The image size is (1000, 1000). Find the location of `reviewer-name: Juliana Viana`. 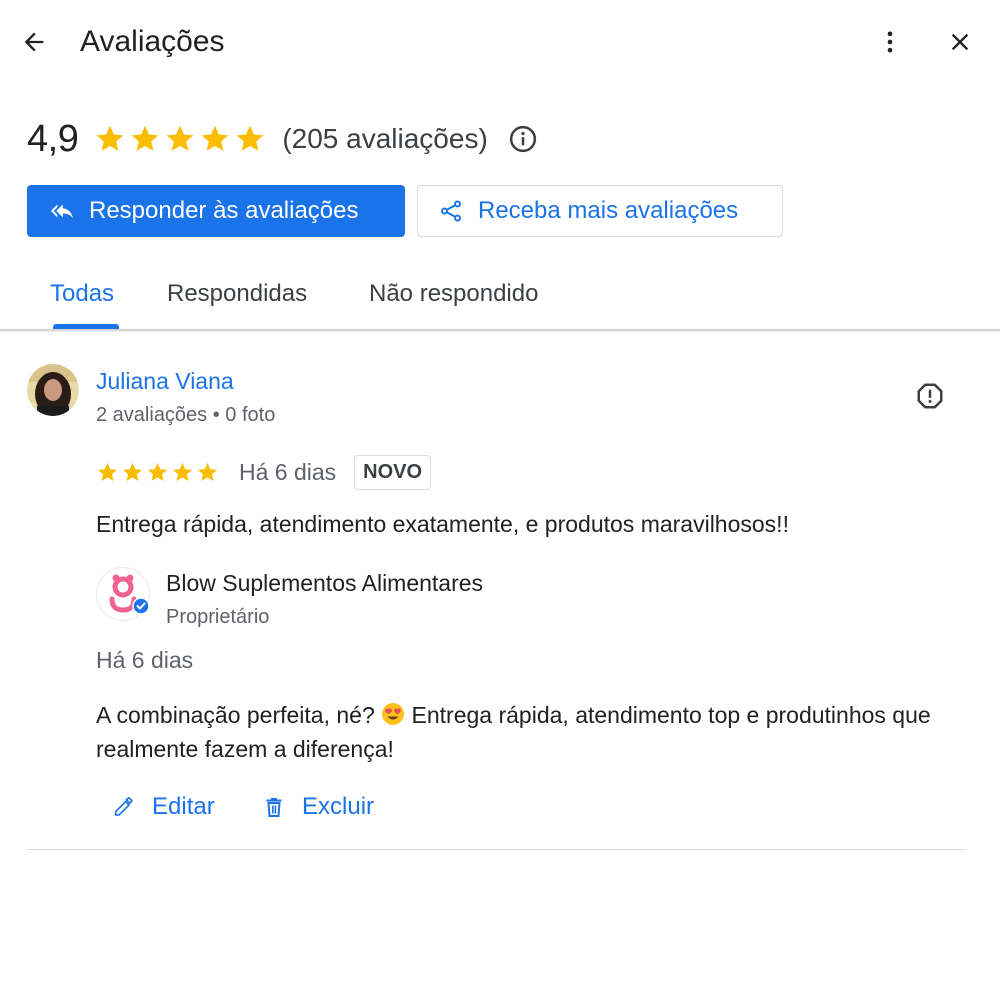

reviewer-name: Juliana Viana is located at coordinates (165, 381).